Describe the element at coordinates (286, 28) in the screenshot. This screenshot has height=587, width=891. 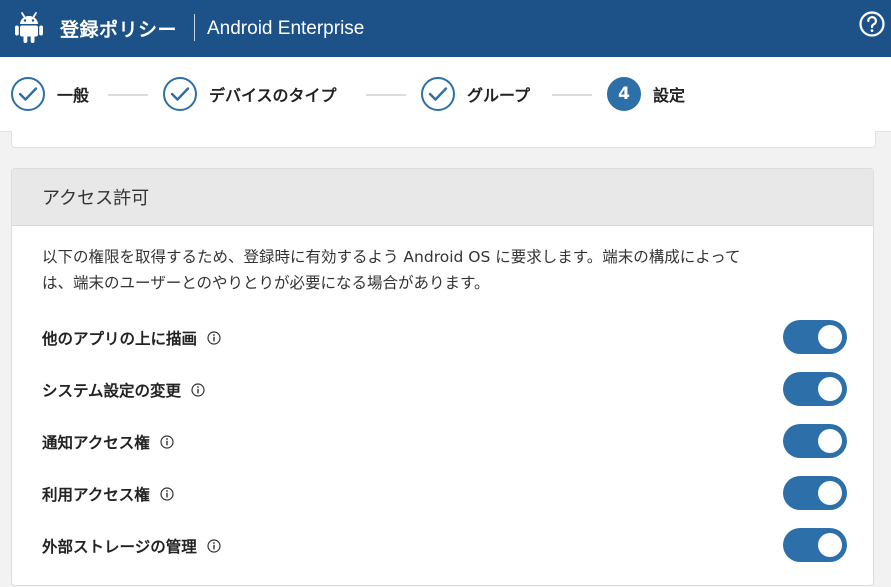
I see `page-subtitle: Android Enterprise` at that location.